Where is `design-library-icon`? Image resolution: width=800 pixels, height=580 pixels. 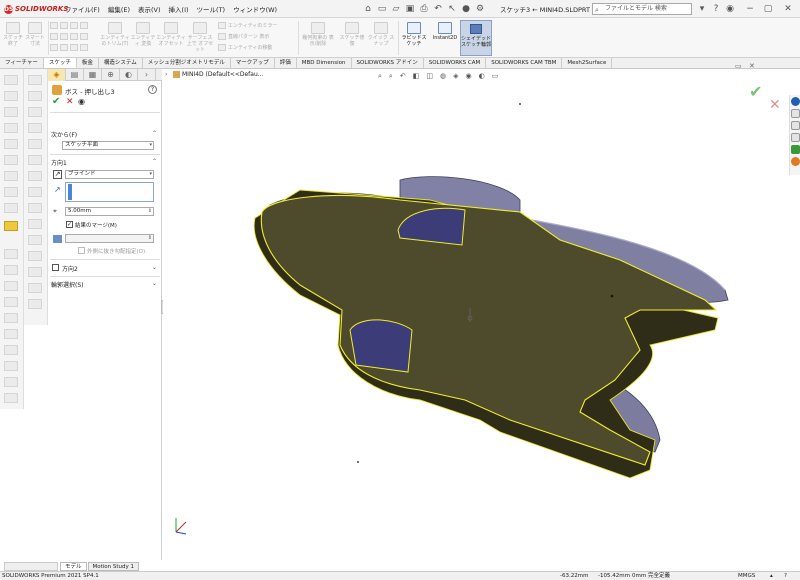 design-library-icon is located at coordinates (795, 113).